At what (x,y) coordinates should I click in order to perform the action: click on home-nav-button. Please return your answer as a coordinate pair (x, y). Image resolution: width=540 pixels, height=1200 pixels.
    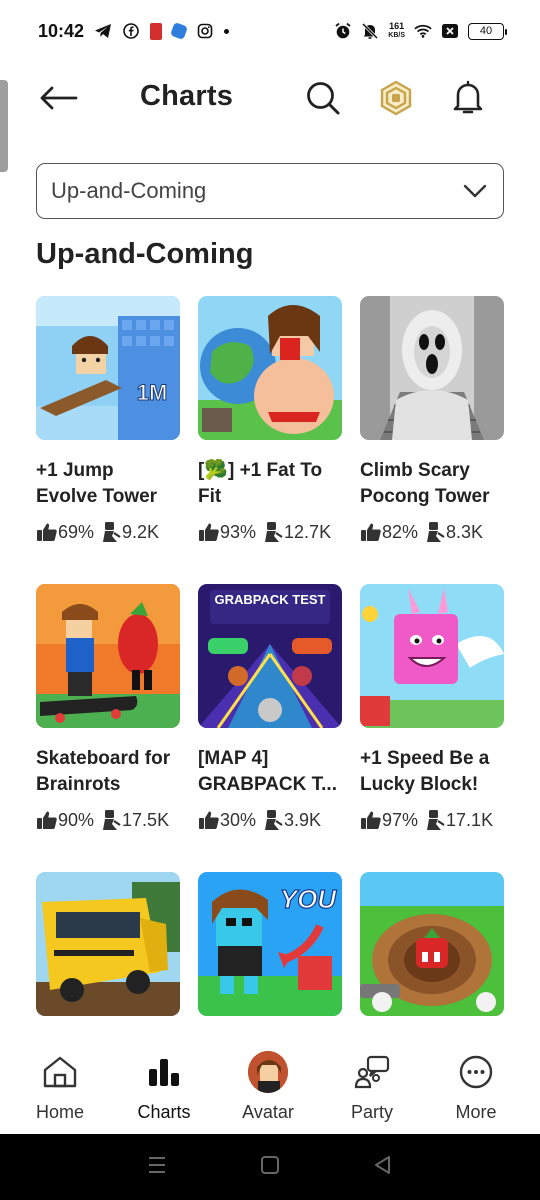
    Looking at the image, I should click on (270, 1167).